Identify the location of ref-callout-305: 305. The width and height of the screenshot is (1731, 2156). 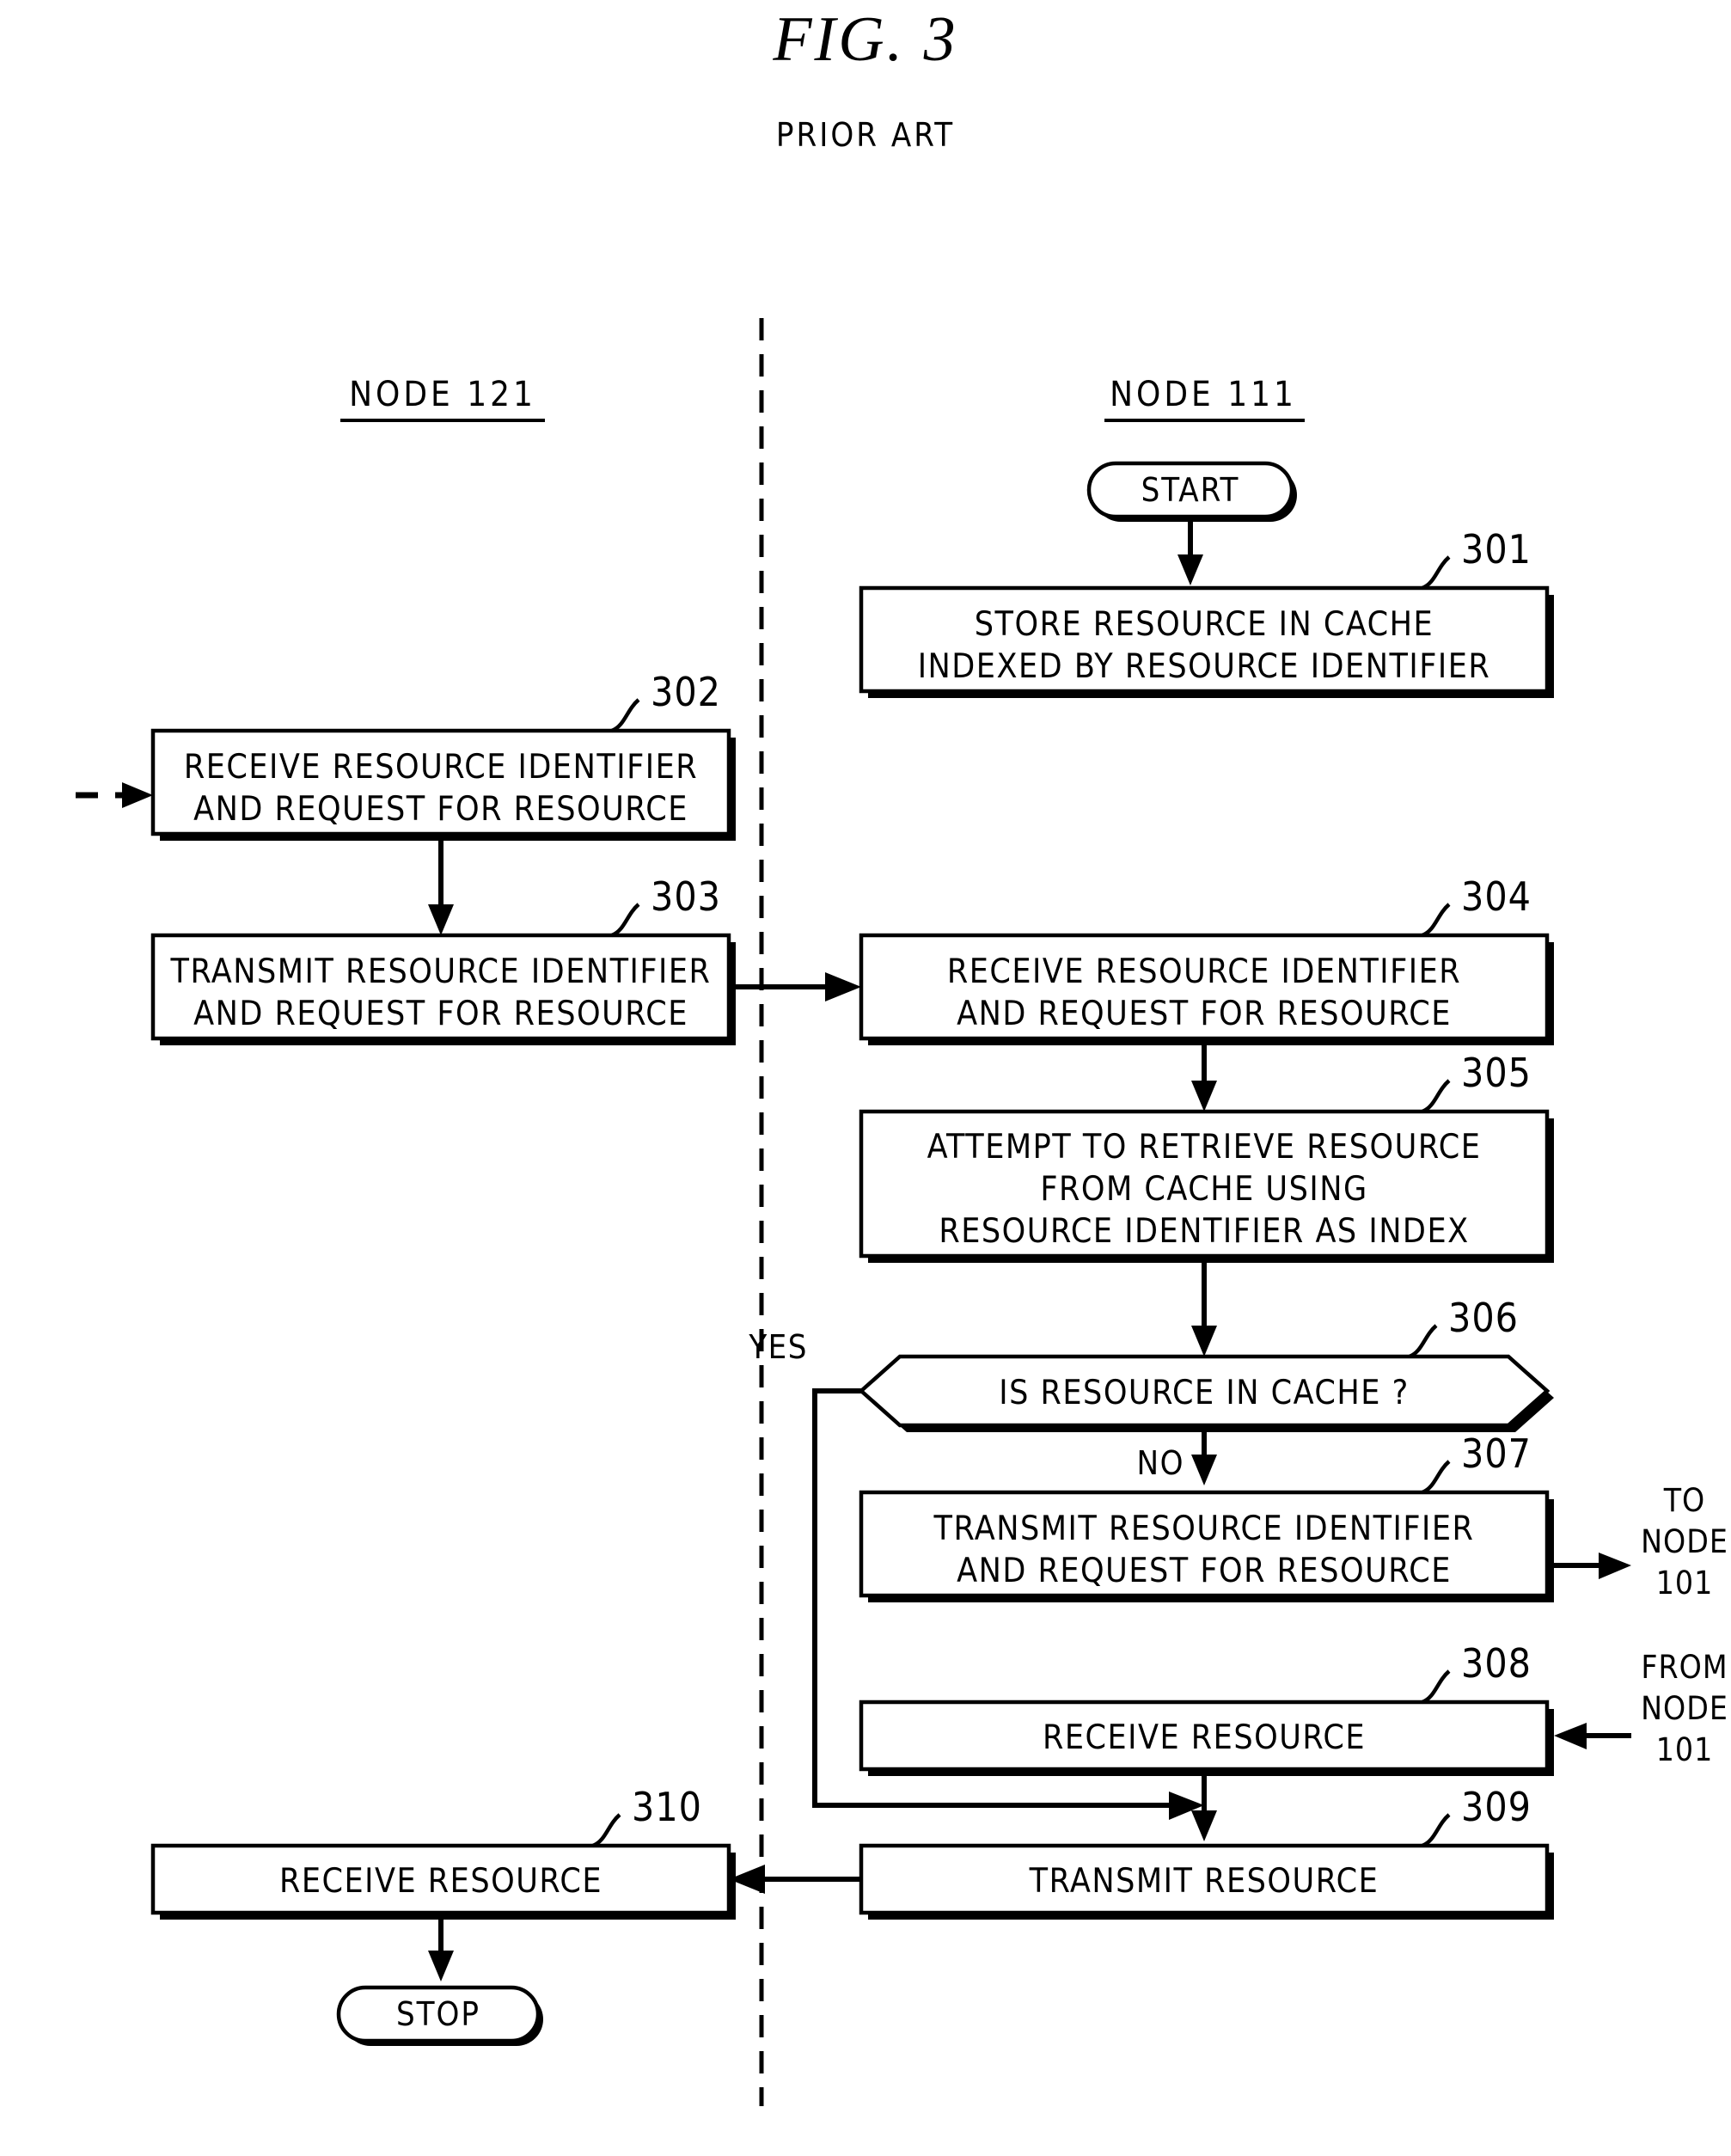
(1477, 1082).